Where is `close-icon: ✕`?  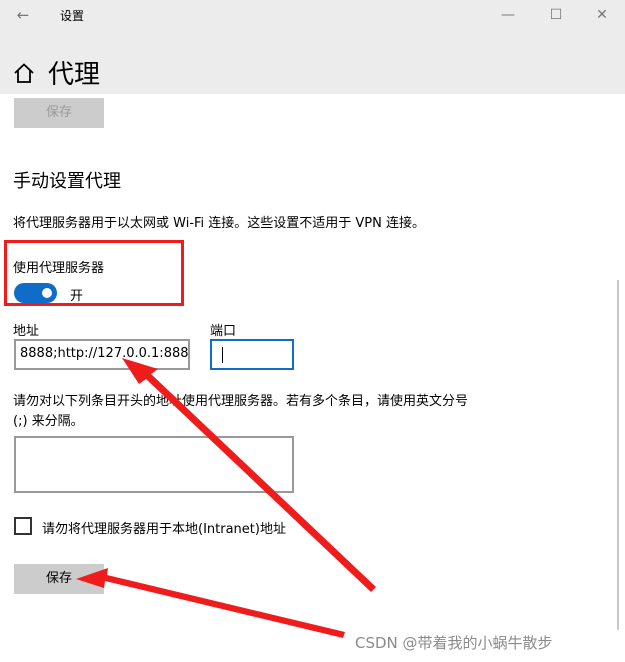
close-icon: ✕ is located at coordinates (602, 15).